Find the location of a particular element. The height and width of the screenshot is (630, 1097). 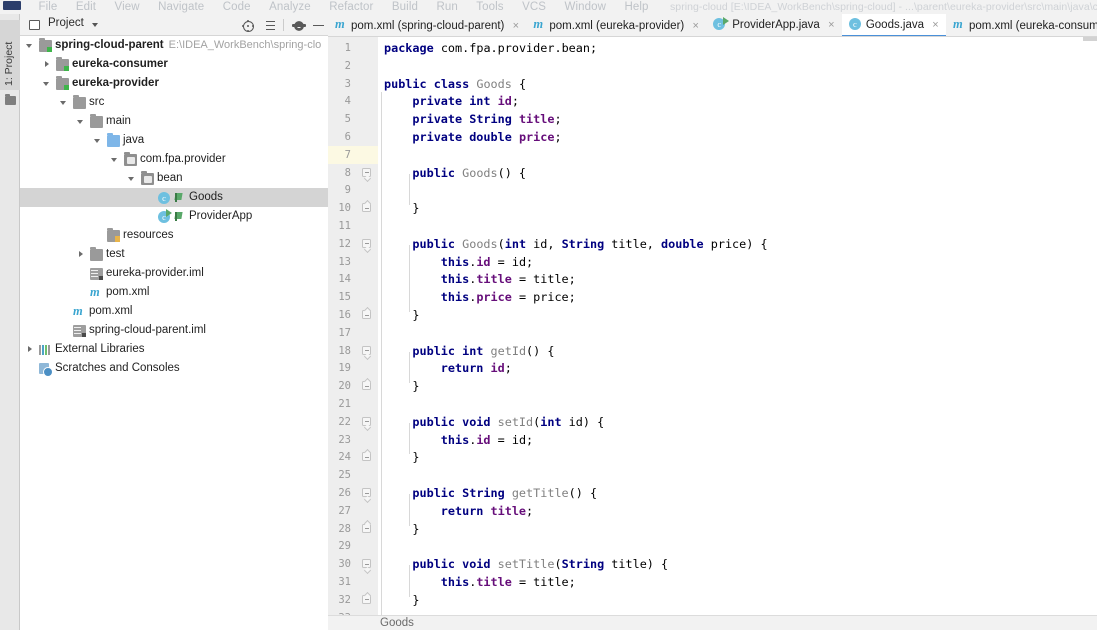

tree-node-bean: bean is located at coordinates (174, 178).